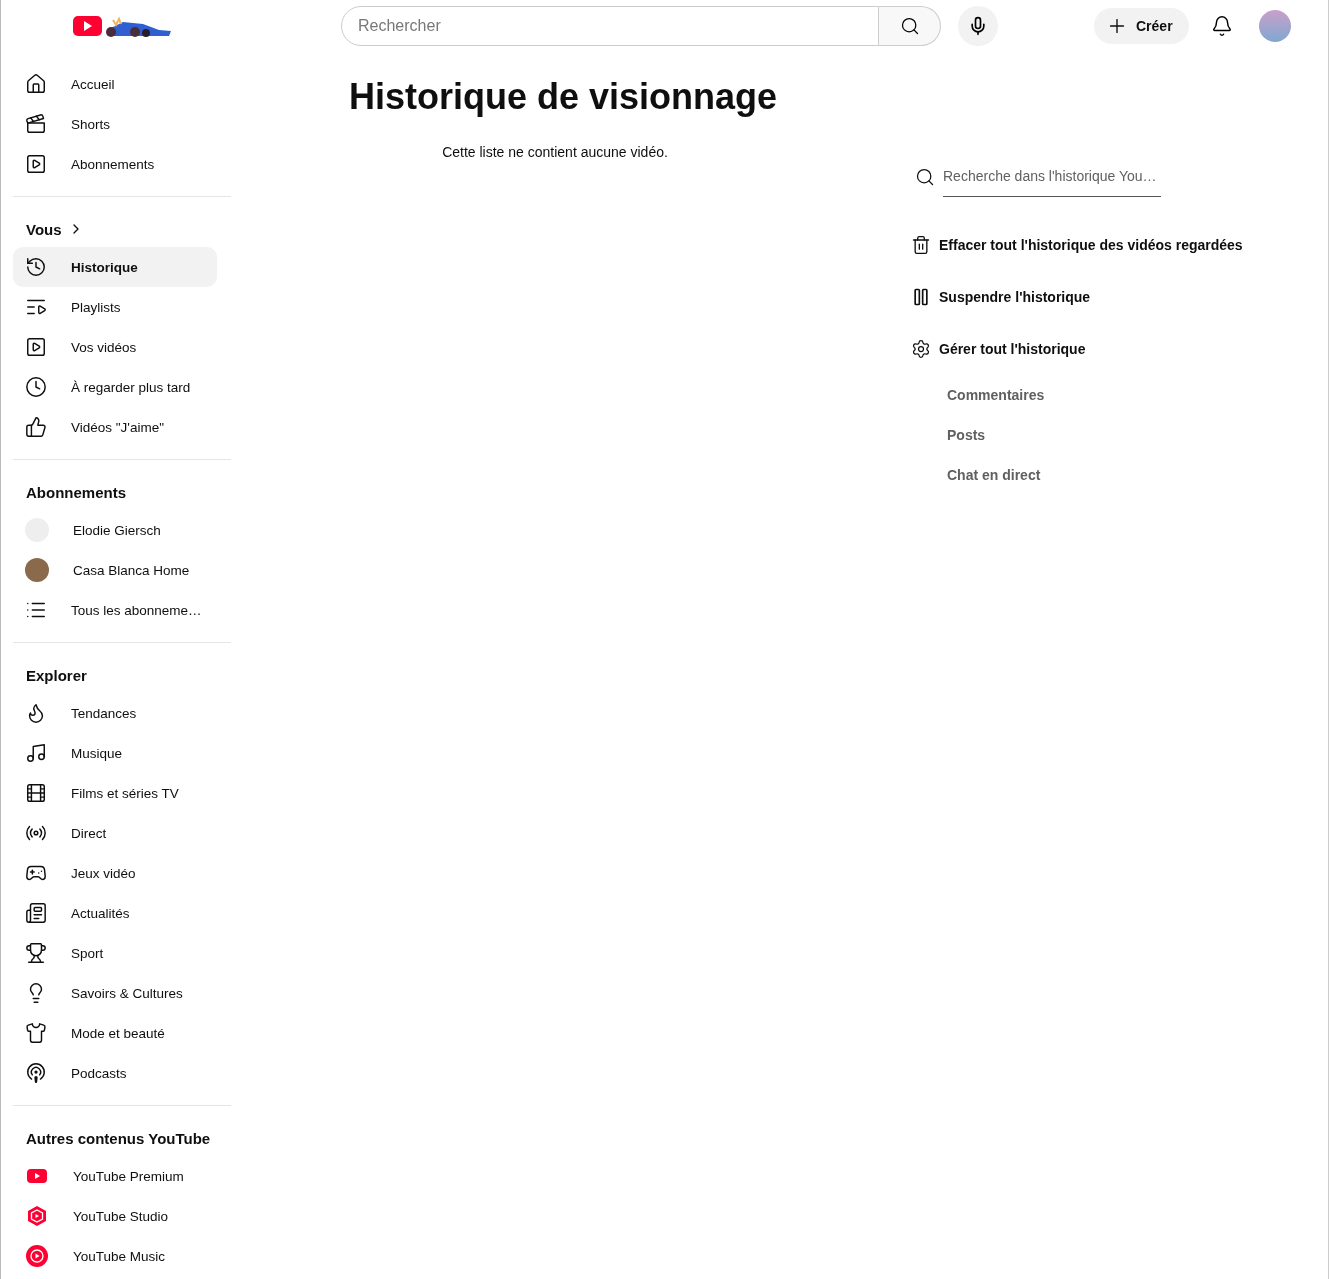 The width and height of the screenshot is (1329, 1279). I want to click on sidebar-item: À regarder plus tard, so click(115, 387).